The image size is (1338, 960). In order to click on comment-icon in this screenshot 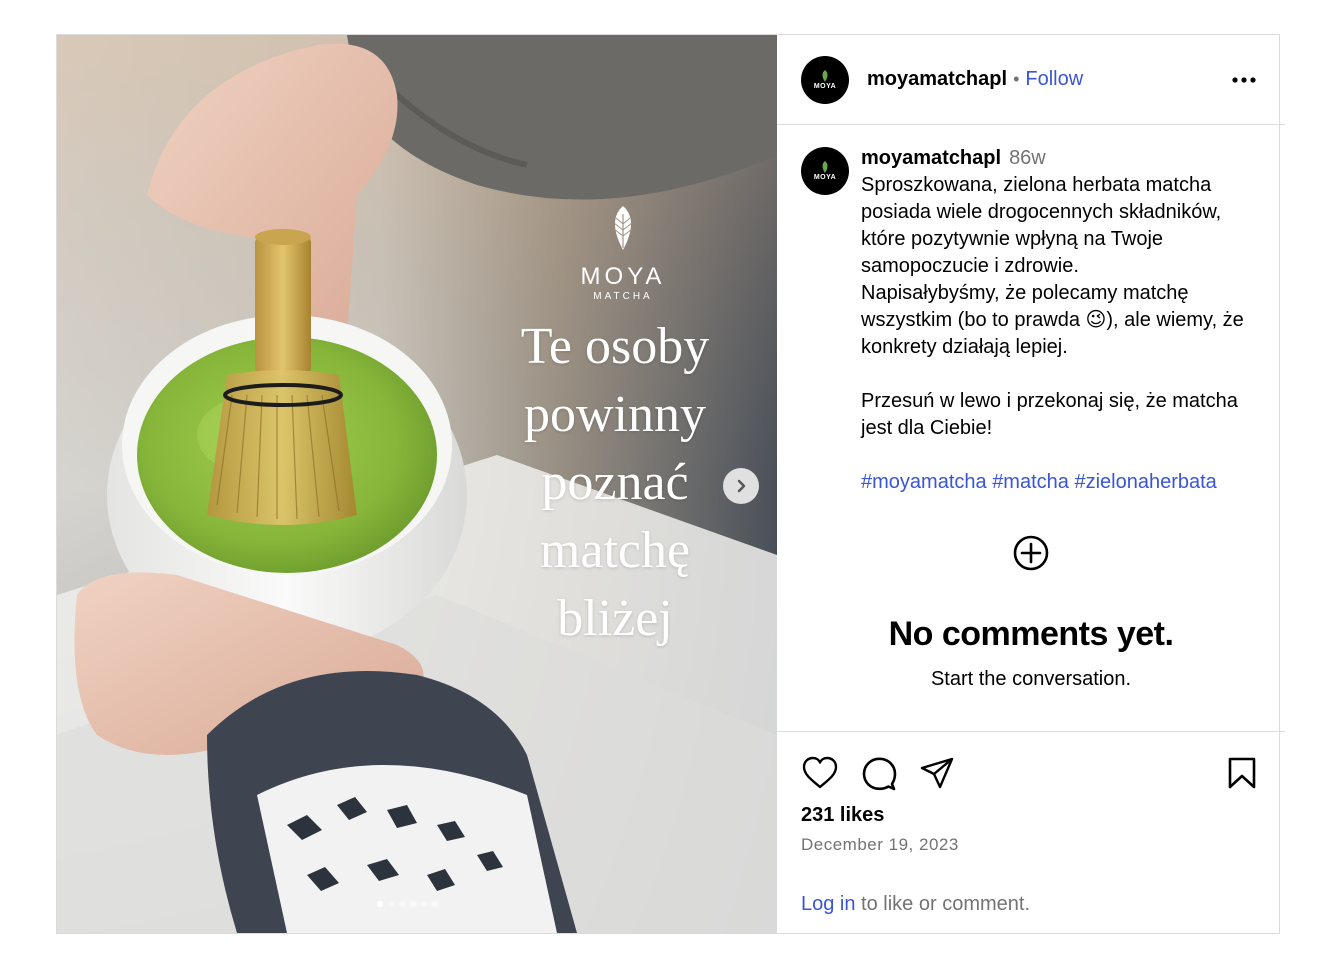, I will do `click(879, 774)`.